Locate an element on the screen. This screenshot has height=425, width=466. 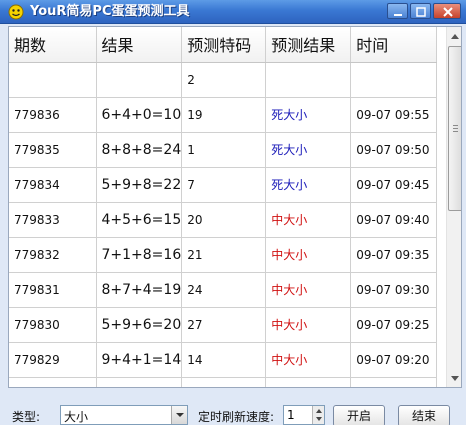
table-row: 779835 8+8+8=24 1 死大小 09-07 09:50 is located at coordinates (223, 150).